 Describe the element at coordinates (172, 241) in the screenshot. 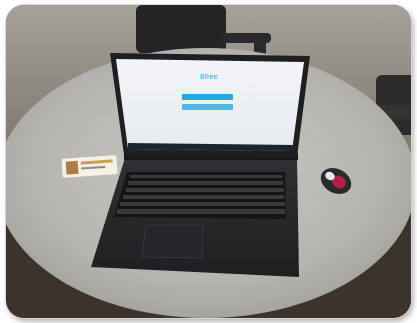

I see `touchpad` at that location.